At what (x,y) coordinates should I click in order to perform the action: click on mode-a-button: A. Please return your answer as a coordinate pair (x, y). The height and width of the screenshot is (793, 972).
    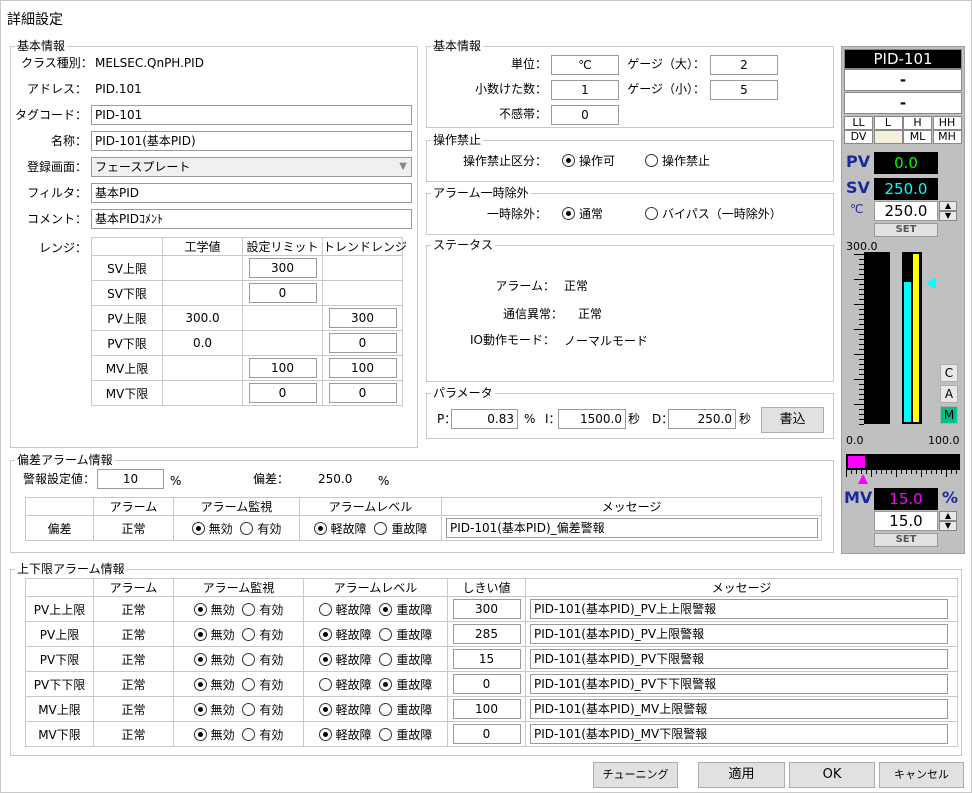
    Looking at the image, I should click on (949, 394).